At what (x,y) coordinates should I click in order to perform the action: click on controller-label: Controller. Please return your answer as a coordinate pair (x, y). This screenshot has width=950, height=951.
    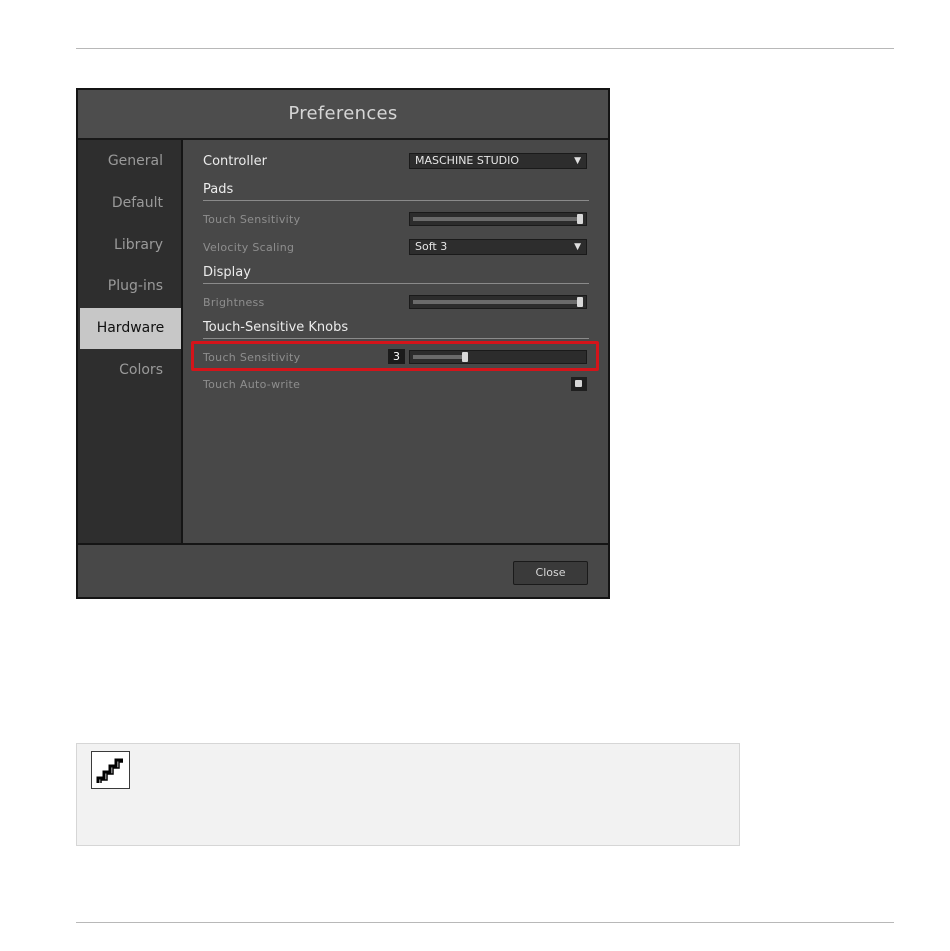
    Looking at the image, I should click on (235, 161).